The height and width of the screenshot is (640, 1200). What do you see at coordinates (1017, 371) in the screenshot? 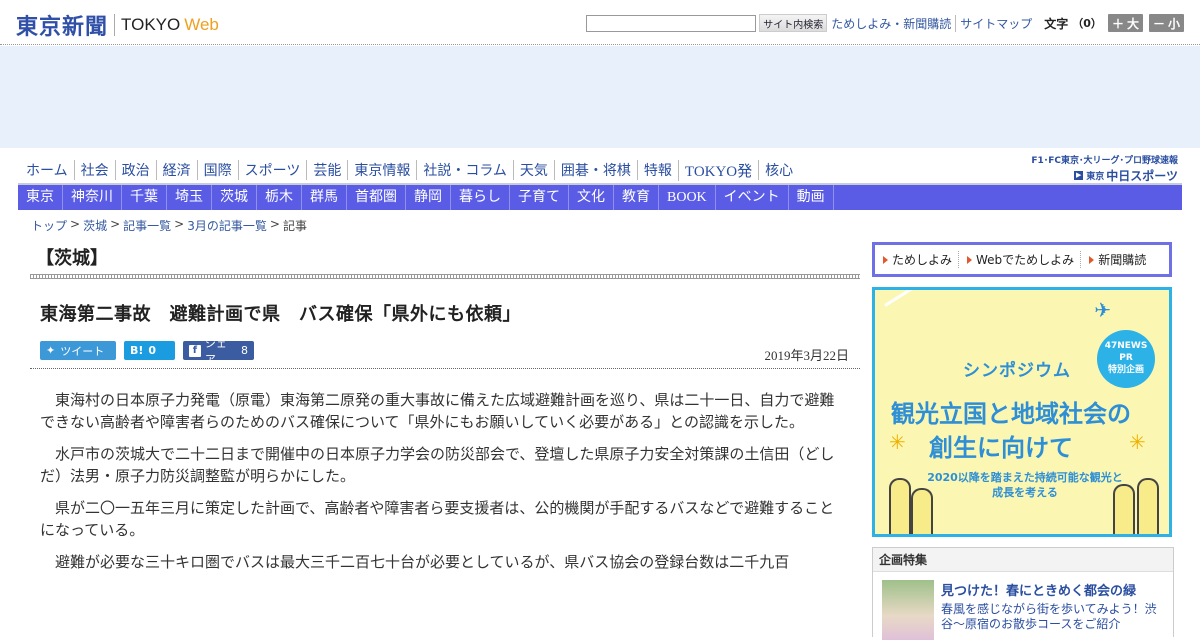
I see `symposium-label: シンポジウム` at bounding box center [1017, 371].